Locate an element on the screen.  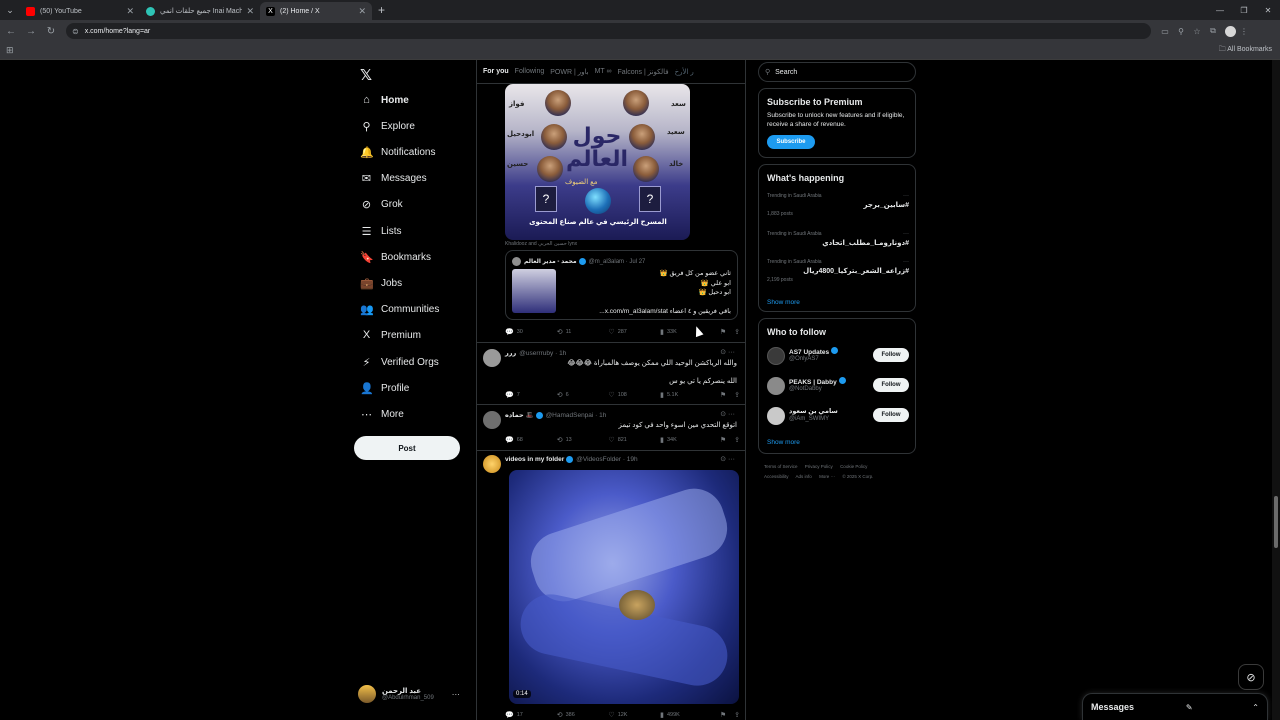
views-button: ▮ 5.1K is located at coordinates (686, 395).